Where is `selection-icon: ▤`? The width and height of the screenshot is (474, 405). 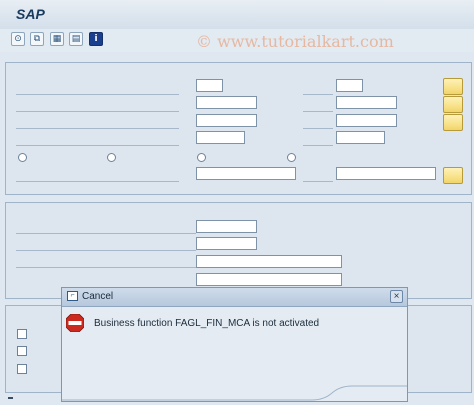 selection-icon: ▤ is located at coordinates (76, 39).